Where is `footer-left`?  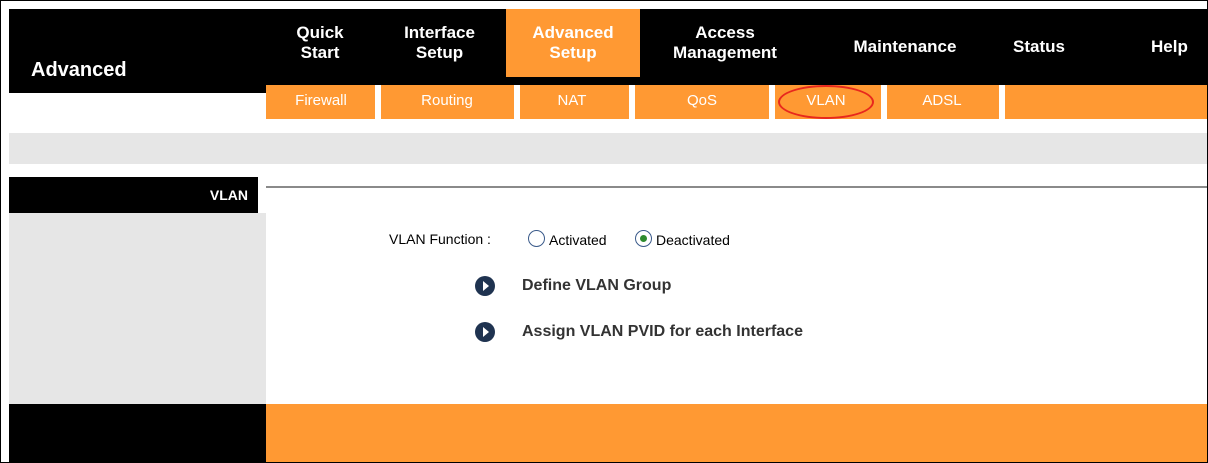
footer-left is located at coordinates (137, 433).